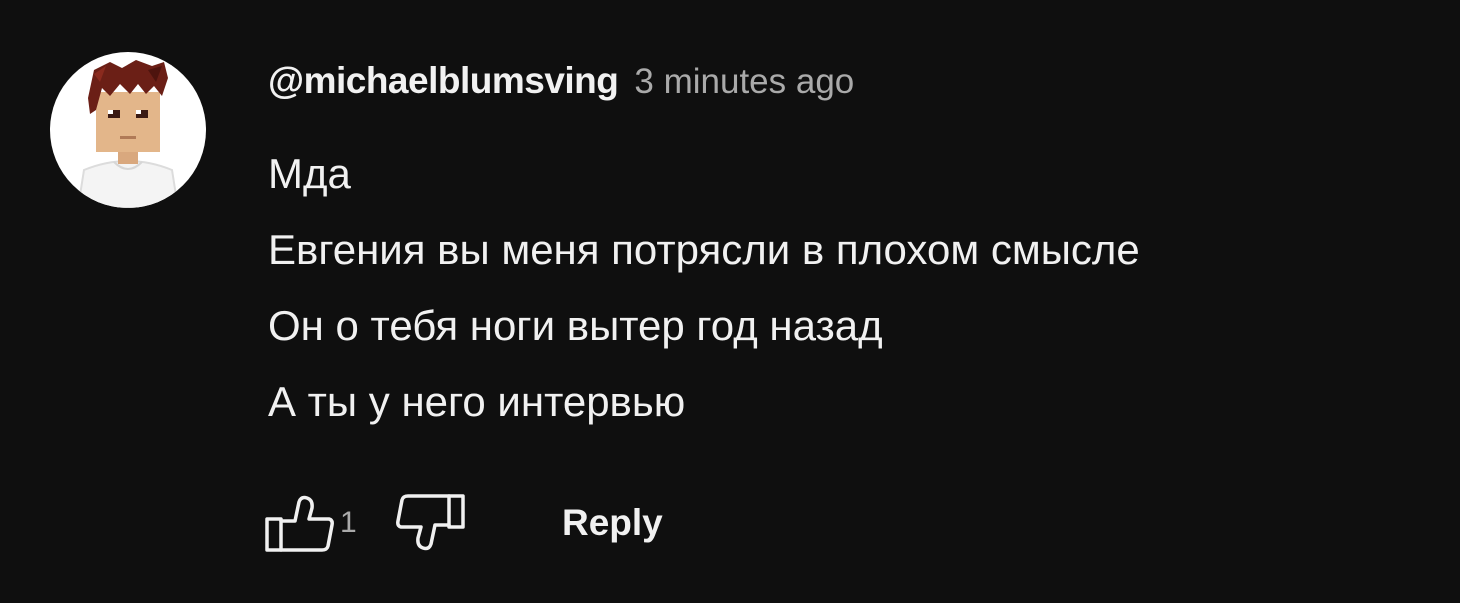 Image resolution: width=1460 pixels, height=603 pixels. What do you see at coordinates (477, 401) in the screenshot?
I see `comment-text-line: А ты у него интервью` at bounding box center [477, 401].